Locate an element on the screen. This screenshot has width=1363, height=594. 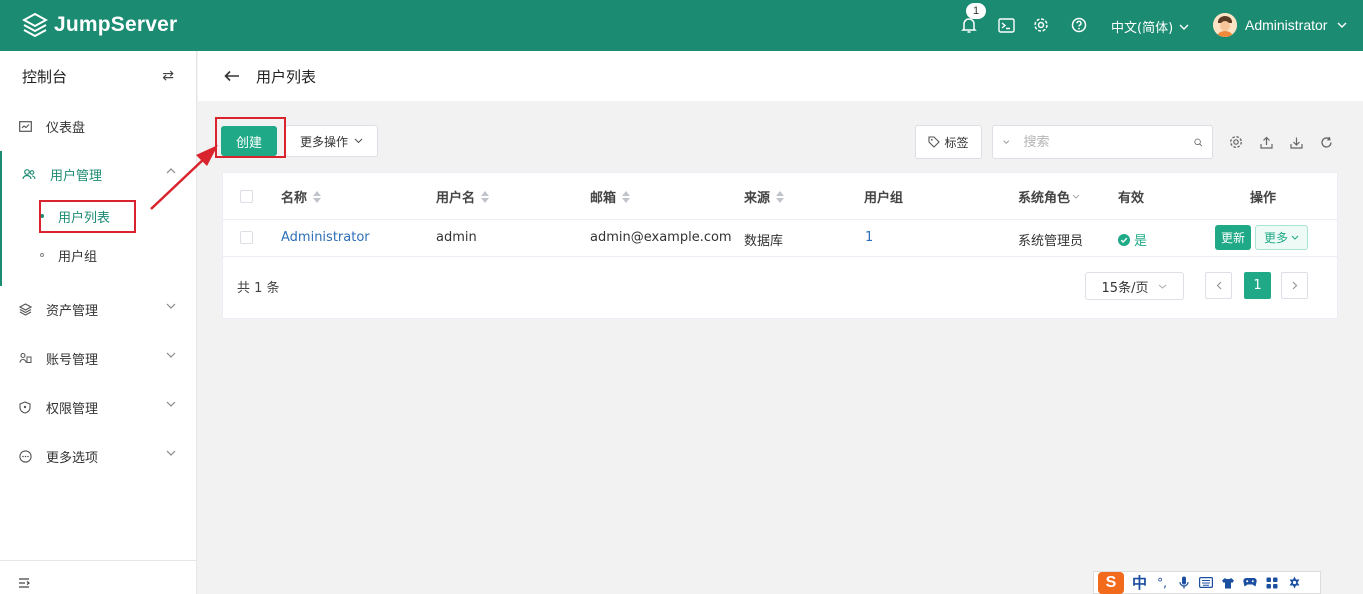
annotation-arrow-icon is located at coordinates (184, 177).